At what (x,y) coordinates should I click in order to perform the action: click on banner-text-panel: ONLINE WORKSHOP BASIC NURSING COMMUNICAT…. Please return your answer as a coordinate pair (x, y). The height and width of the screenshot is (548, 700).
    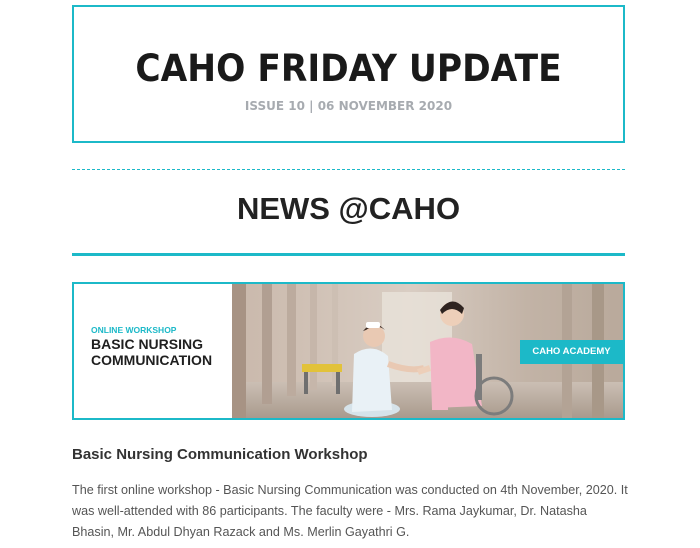
    Looking at the image, I should click on (153, 351).